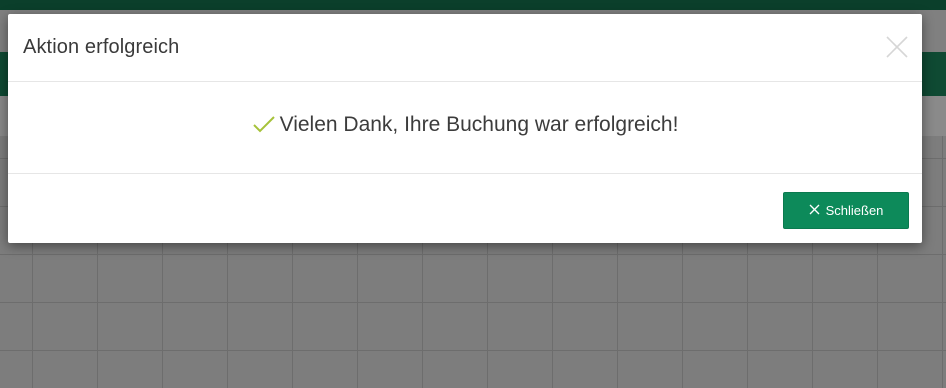 Image resolution: width=946 pixels, height=388 pixels. Describe the element at coordinates (473, 5) in the screenshot. I see `app-top-bar` at that location.